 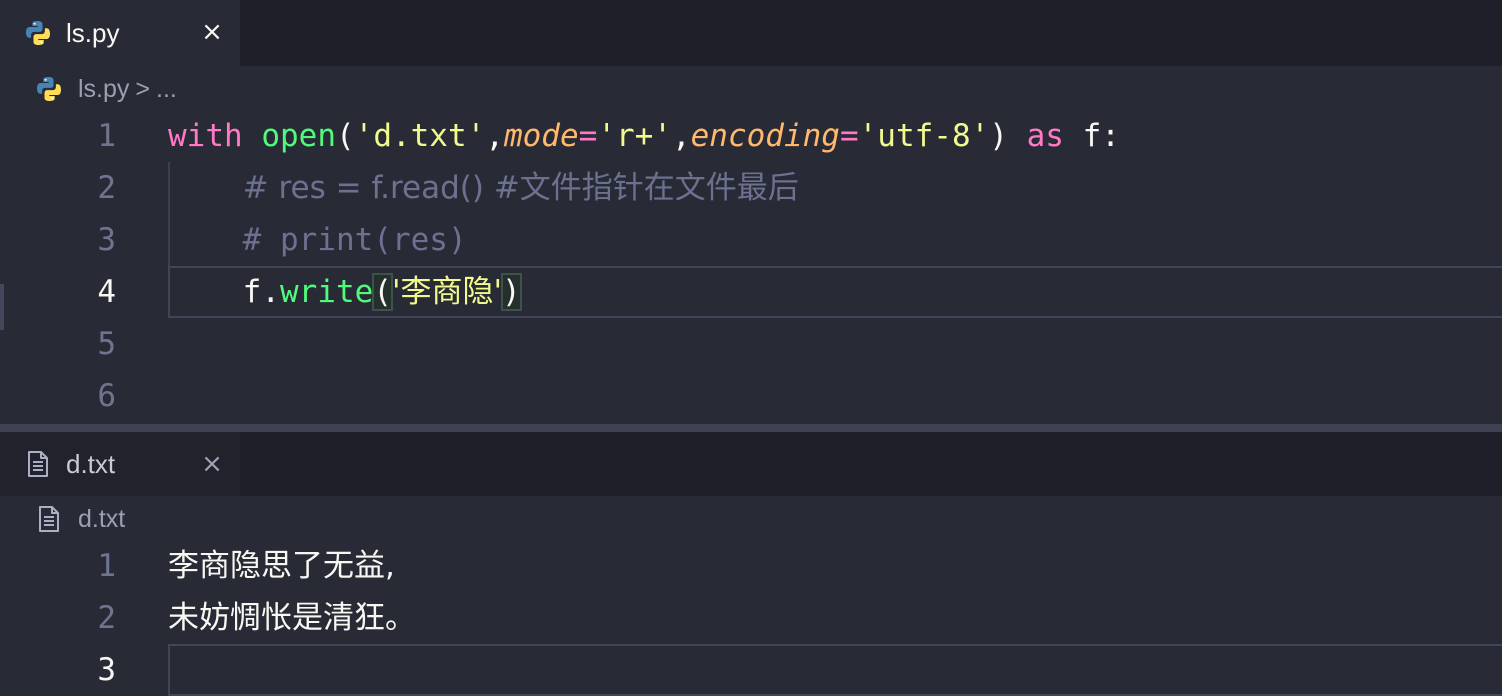 I want to click on line-text: # print(res), so click(x=317, y=240).